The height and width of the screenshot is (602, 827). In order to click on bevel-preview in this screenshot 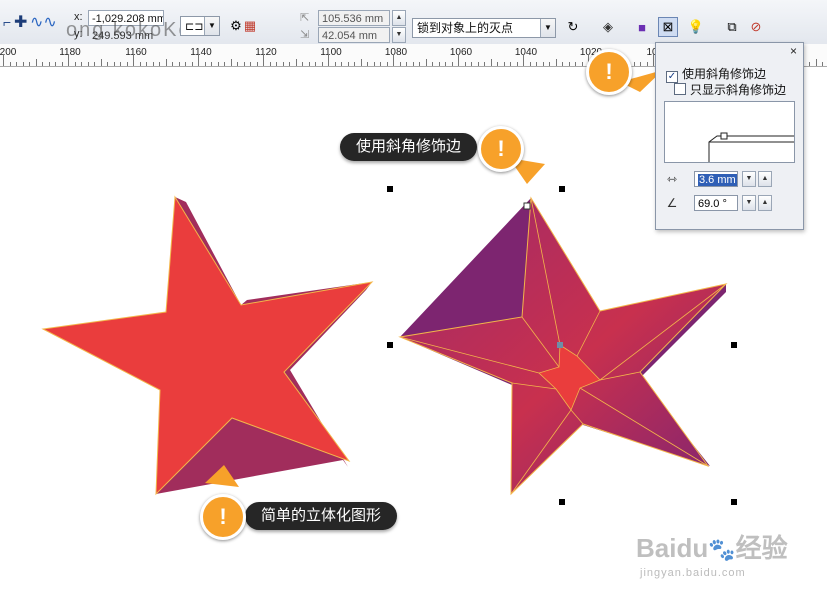, I will do `click(729, 132)`.